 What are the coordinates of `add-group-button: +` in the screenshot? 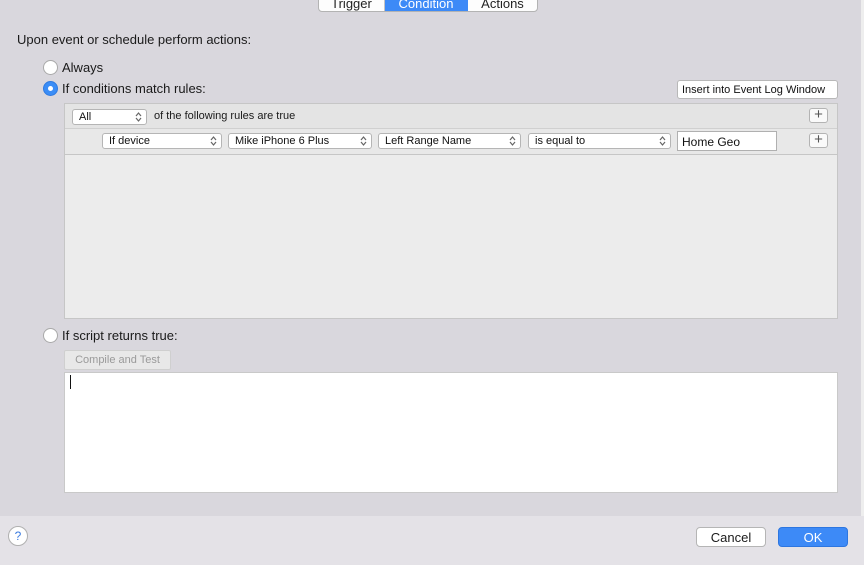 It's located at (818, 114).